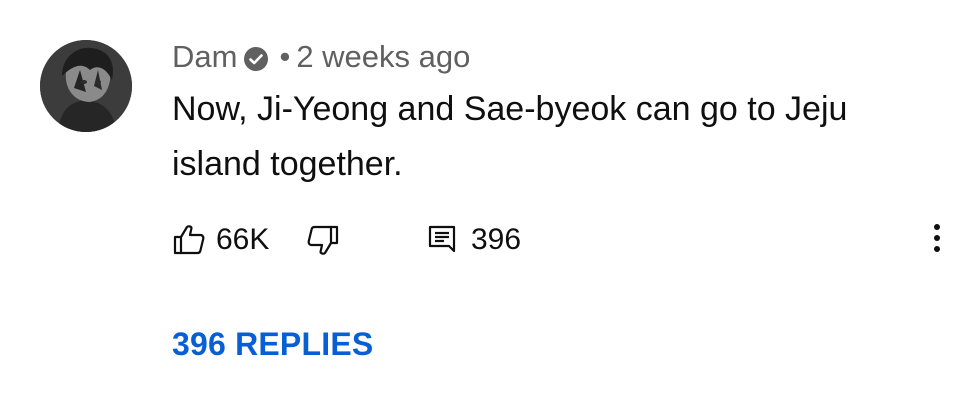  I want to click on reply-count: 396, so click(496, 239).